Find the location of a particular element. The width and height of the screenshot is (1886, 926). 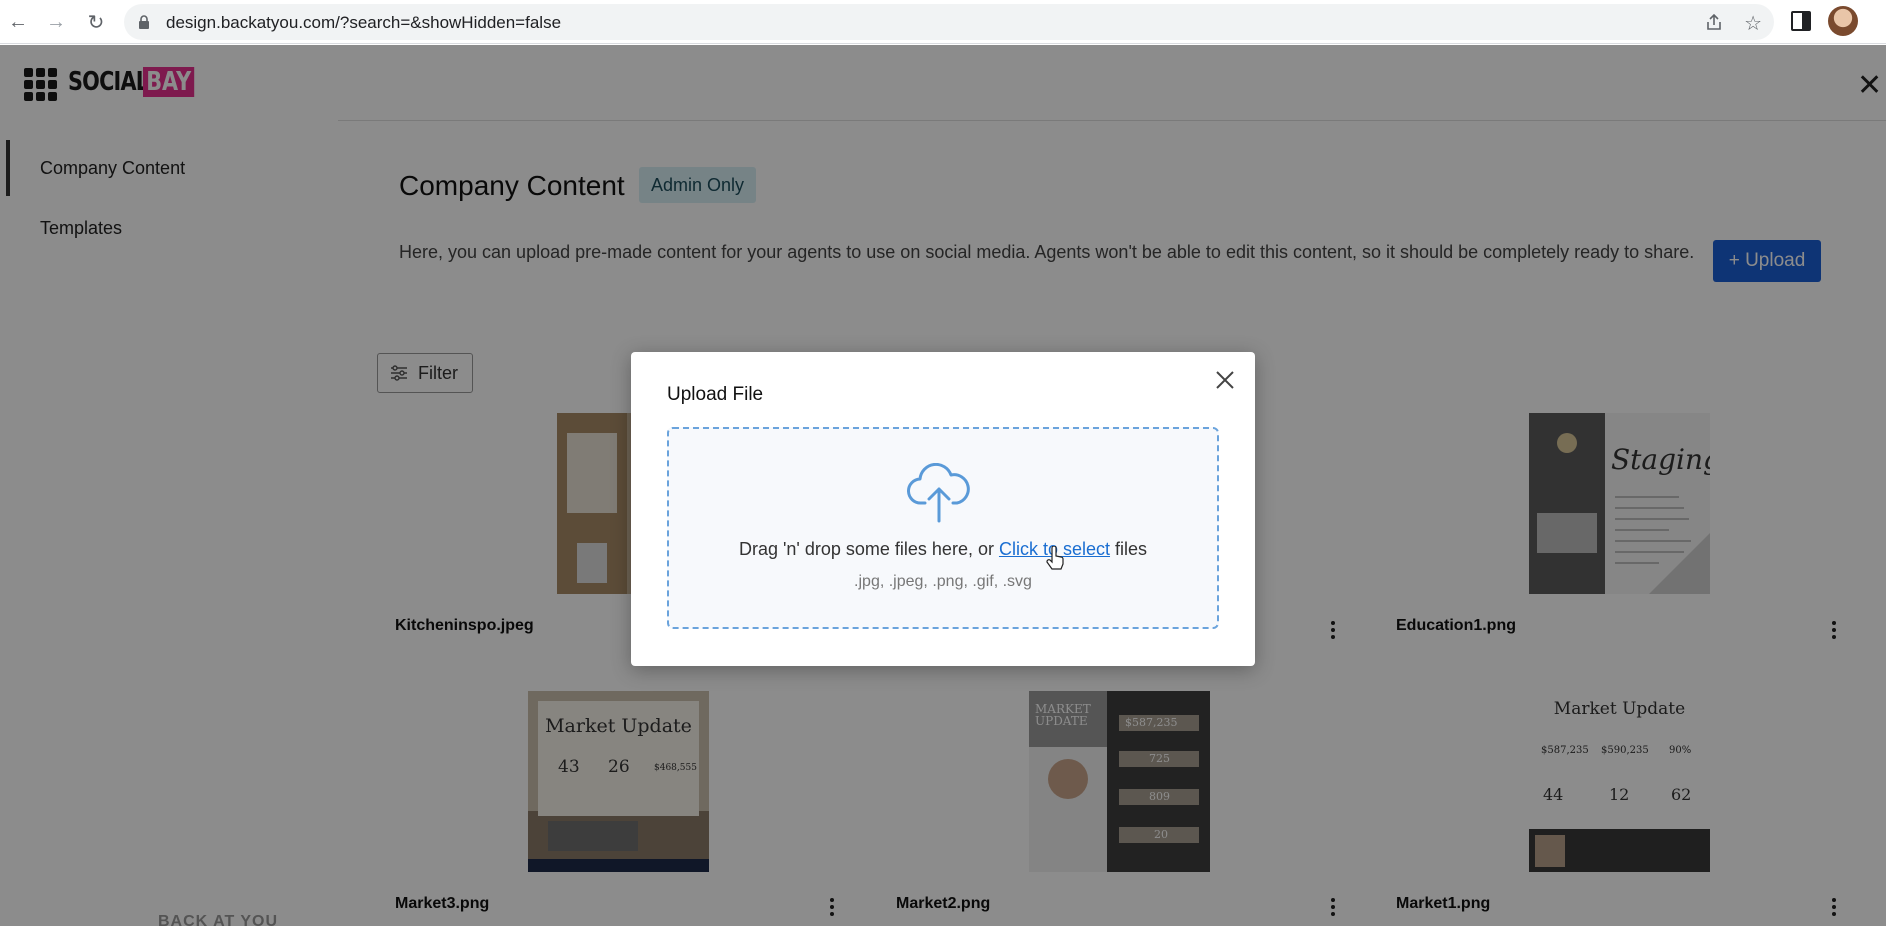

forward-icon: → is located at coordinates (56, 22).